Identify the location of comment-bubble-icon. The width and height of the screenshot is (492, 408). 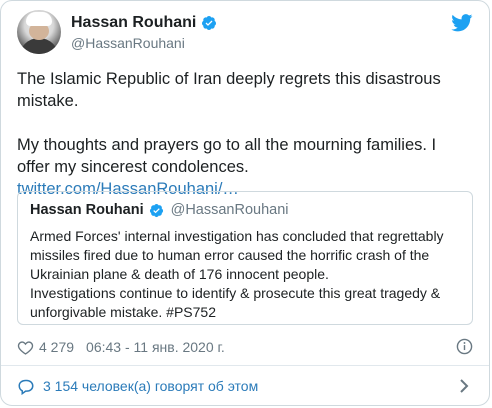
(26, 387).